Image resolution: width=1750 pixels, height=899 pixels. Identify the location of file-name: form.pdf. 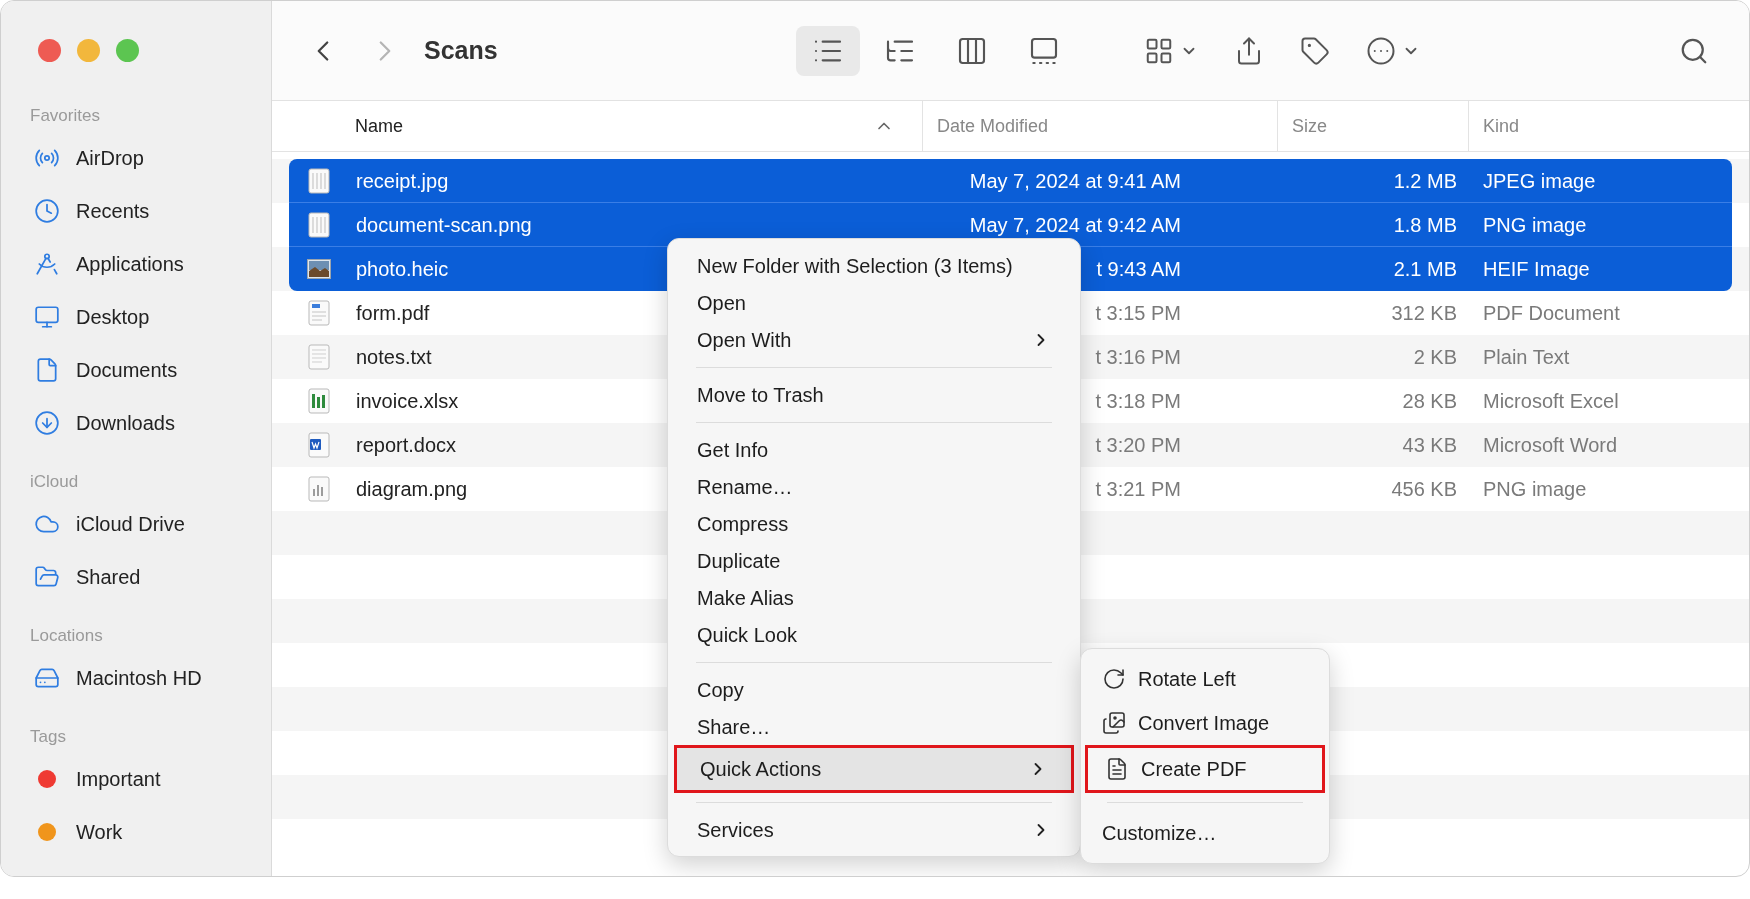
(393, 313).